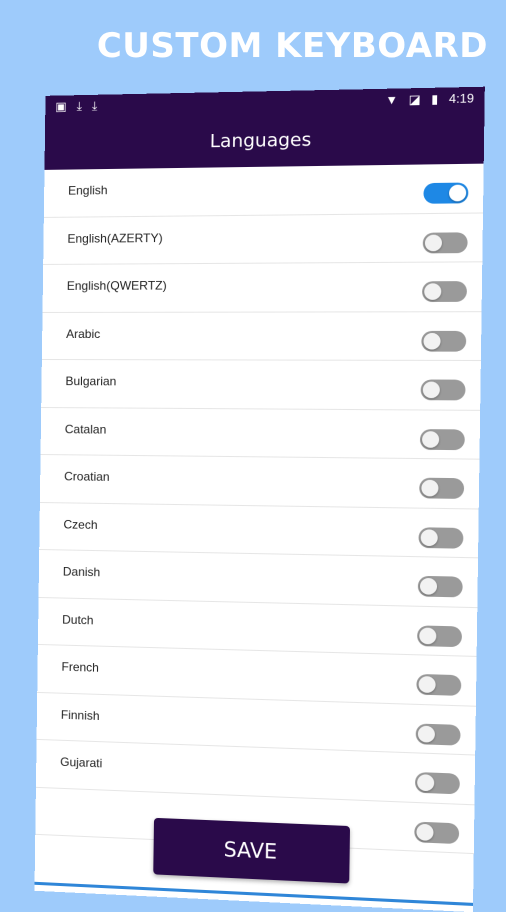  What do you see at coordinates (429, 99) in the screenshot?
I see `status-right: ▼ ◪ ▮ 4:19` at bounding box center [429, 99].